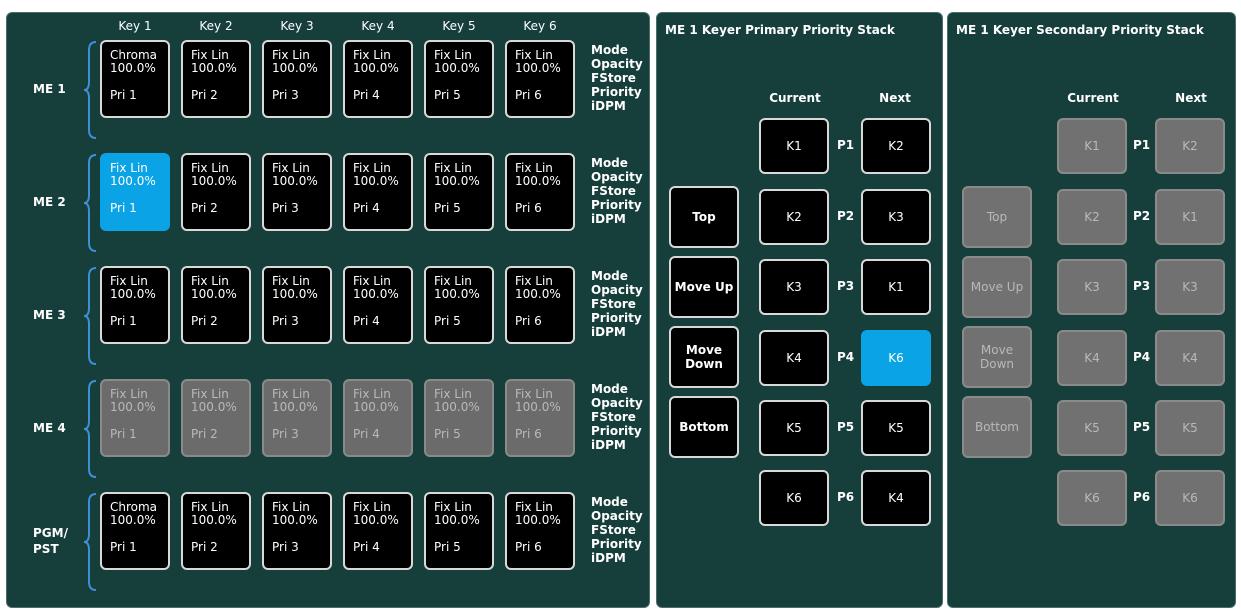  What do you see at coordinates (794, 217) in the screenshot?
I see `primary-current-k2: K2` at bounding box center [794, 217].